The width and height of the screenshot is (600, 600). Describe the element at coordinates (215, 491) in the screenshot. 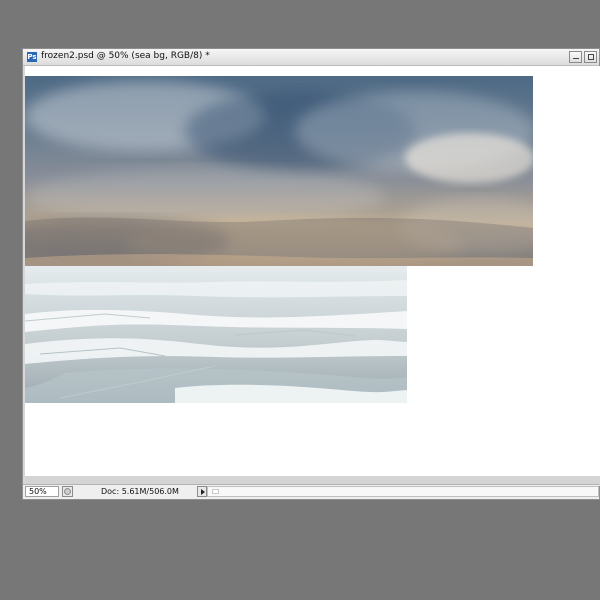

I see `scrollbar-left-icon` at that location.